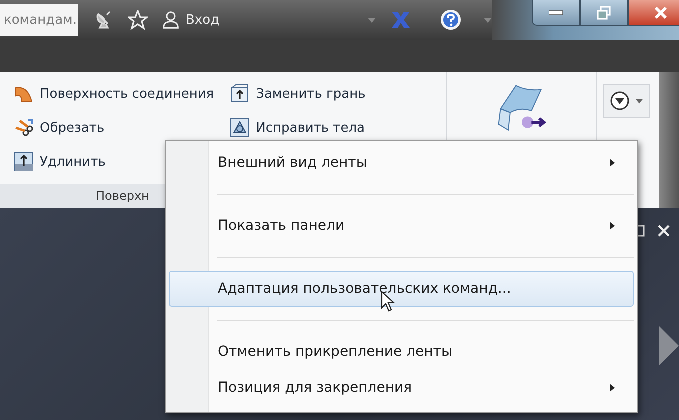  I want to click on repair-solid-icon, so click(240, 128).